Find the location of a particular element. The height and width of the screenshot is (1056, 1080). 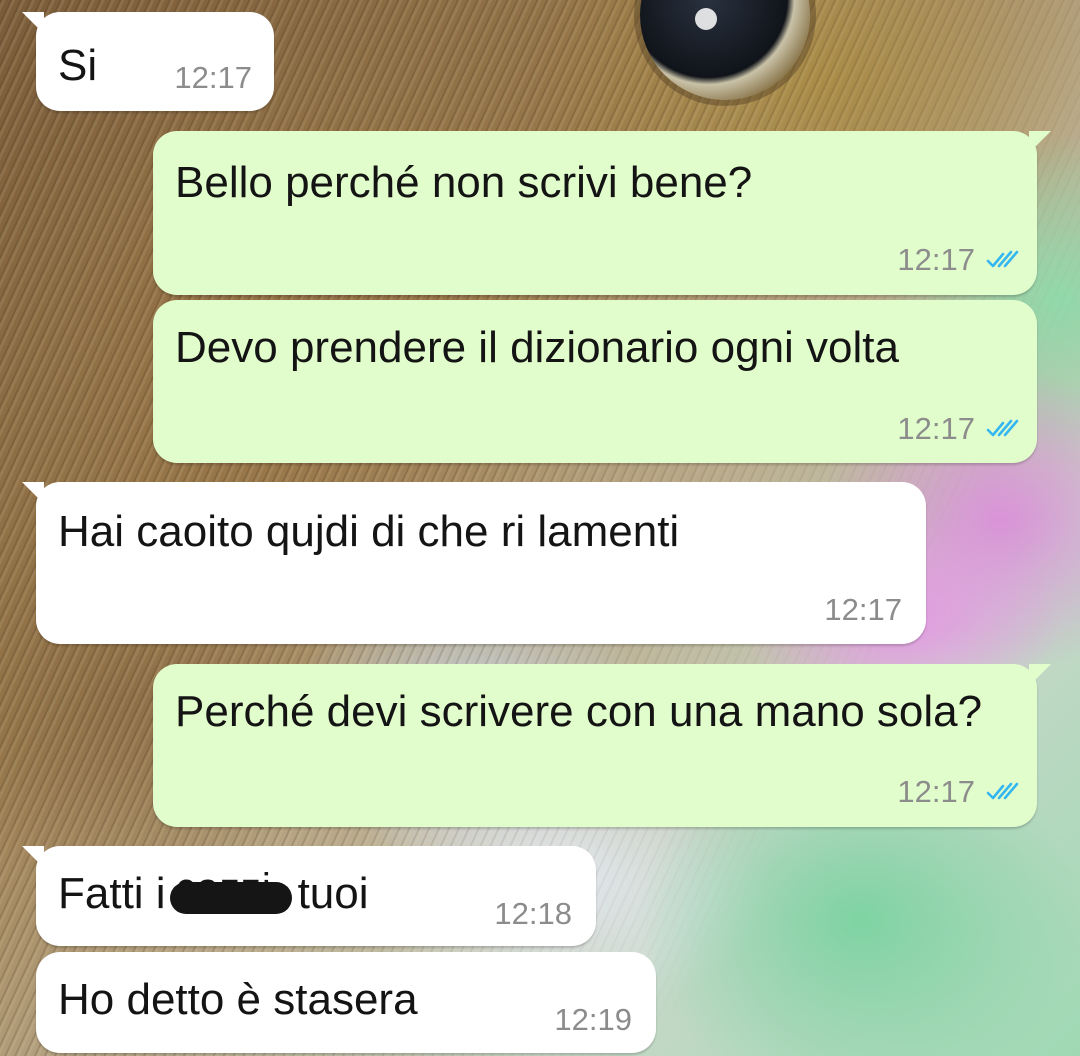

message-text-after: tuoi is located at coordinates (333, 893).